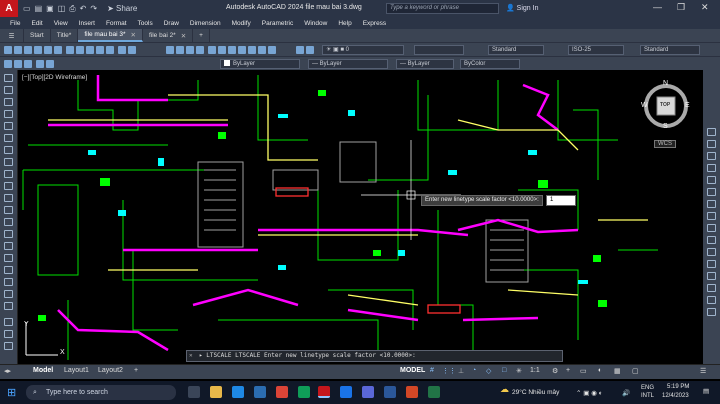  What do you see at coordinates (675, 396) in the screenshot?
I see `clock-date: 12/4/2023` at bounding box center [675, 396].